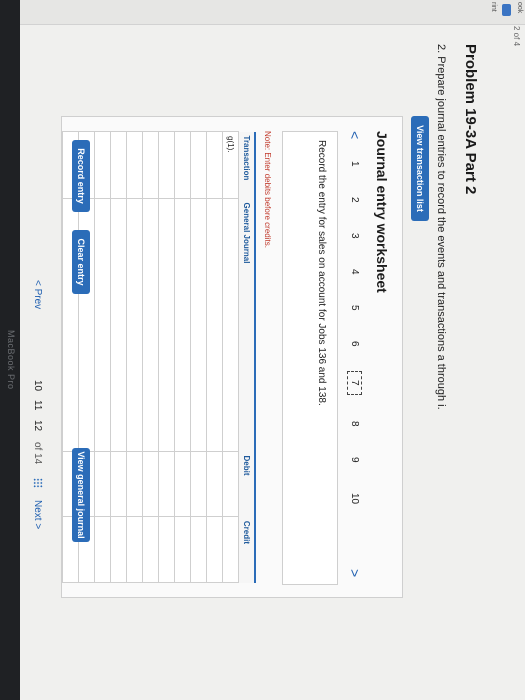 Image resolution: width=525 pixels, height=700 pixels. I want to click on problem-title: Problem 19-3A Part 2, so click(470, 119).